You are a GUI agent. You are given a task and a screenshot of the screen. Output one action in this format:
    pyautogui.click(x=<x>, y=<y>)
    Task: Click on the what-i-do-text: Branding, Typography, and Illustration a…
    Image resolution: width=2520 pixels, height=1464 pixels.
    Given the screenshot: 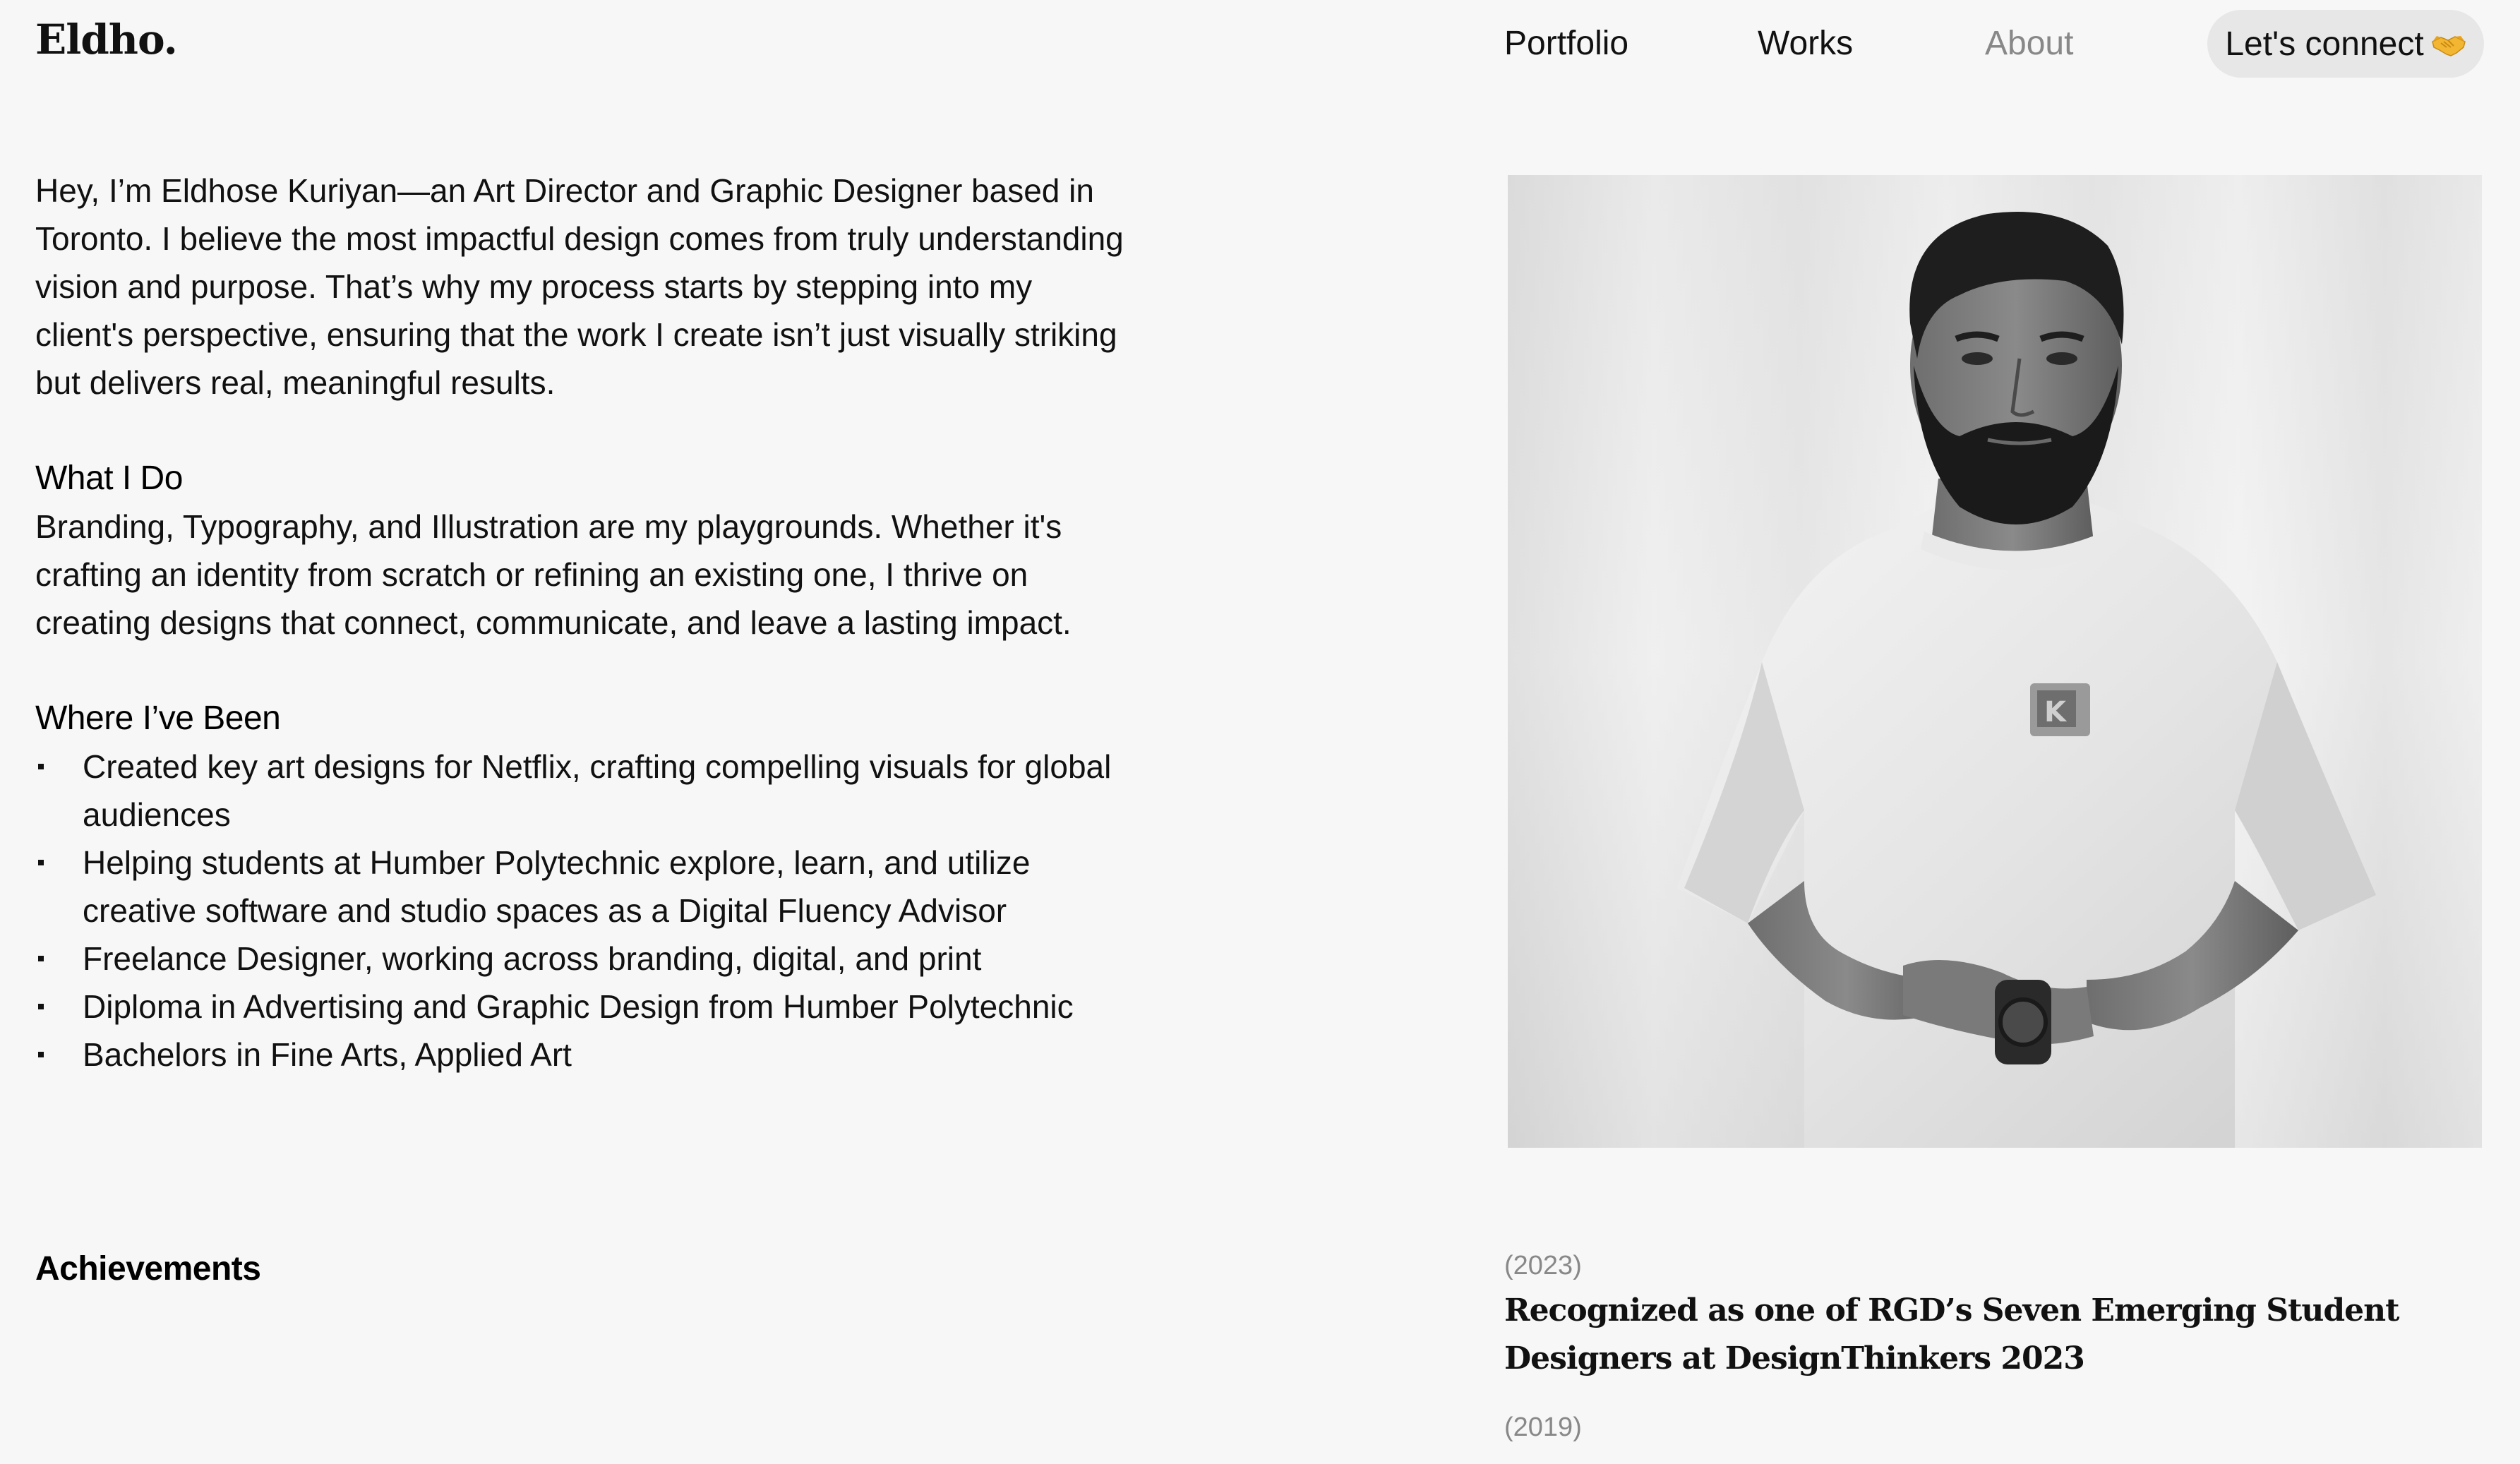 What is the action you would take?
    pyautogui.click(x=553, y=574)
    